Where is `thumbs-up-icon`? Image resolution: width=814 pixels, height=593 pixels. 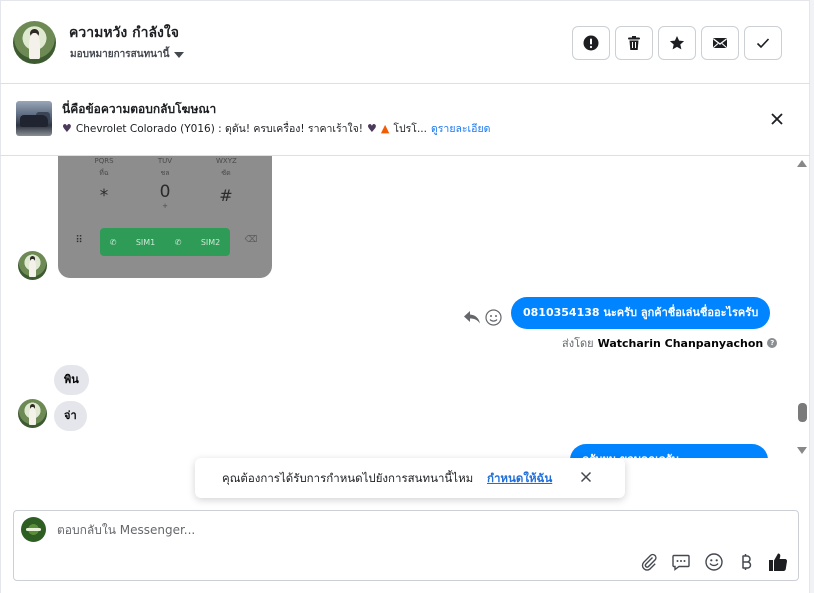 thumbs-up-icon is located at coordinates (778, 562).